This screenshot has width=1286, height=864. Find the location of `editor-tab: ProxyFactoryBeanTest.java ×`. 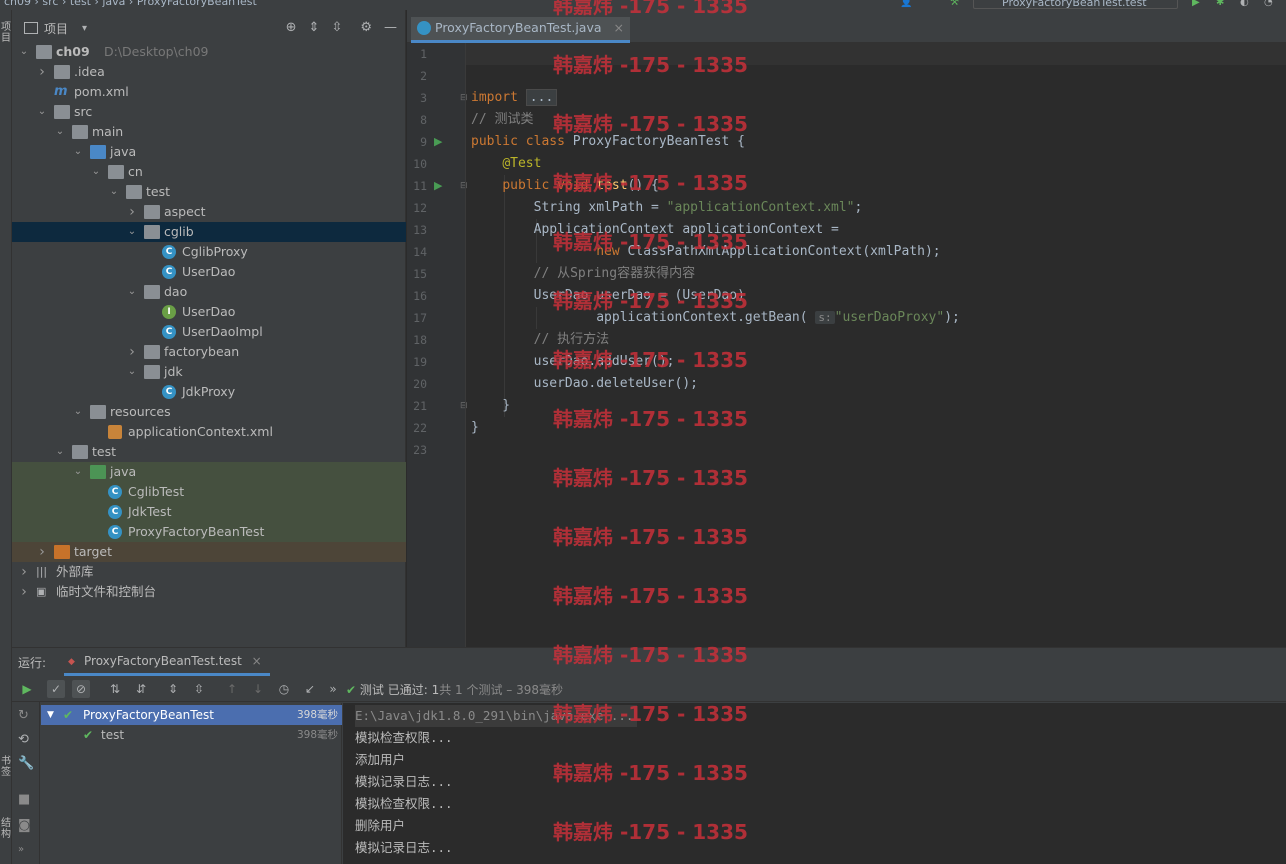

editor-tab: ProxyFactoryBeanTest.java × is located at coordinates (520, 30).